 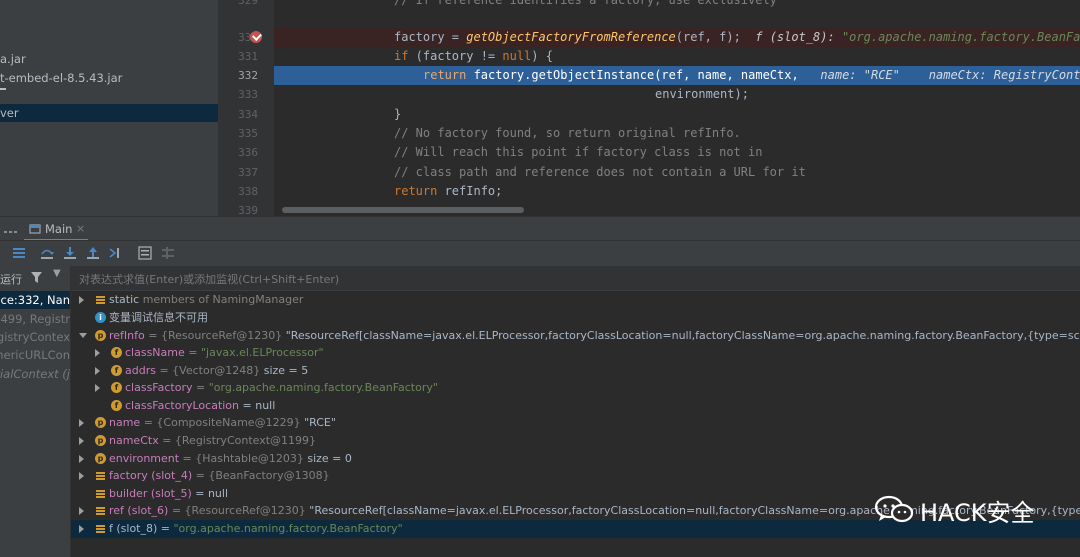 I want to click on tab-main: Main ×, so click(x=56, y=229).